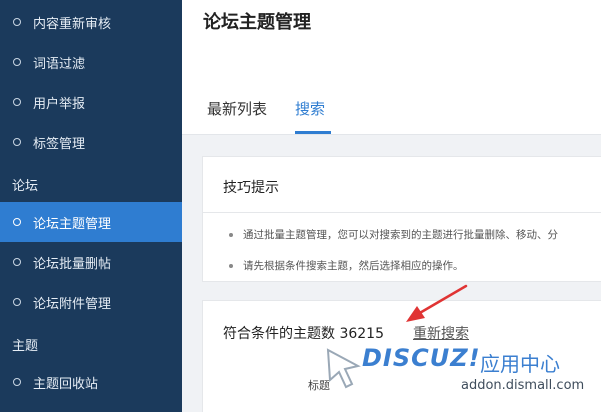 The image size is (601, 412). I want to click on active-tab-indicator, so click(313, 132).